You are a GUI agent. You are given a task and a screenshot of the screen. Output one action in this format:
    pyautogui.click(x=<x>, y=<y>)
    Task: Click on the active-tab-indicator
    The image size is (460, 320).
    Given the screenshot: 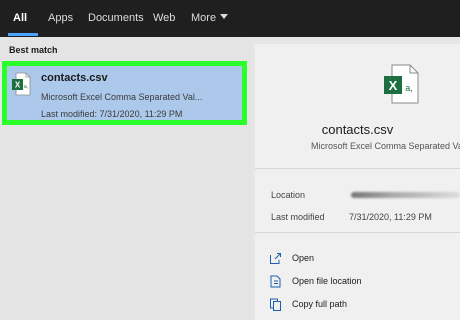 What is the action you would take?
    pyautogui.click(x=23, y=34)
    